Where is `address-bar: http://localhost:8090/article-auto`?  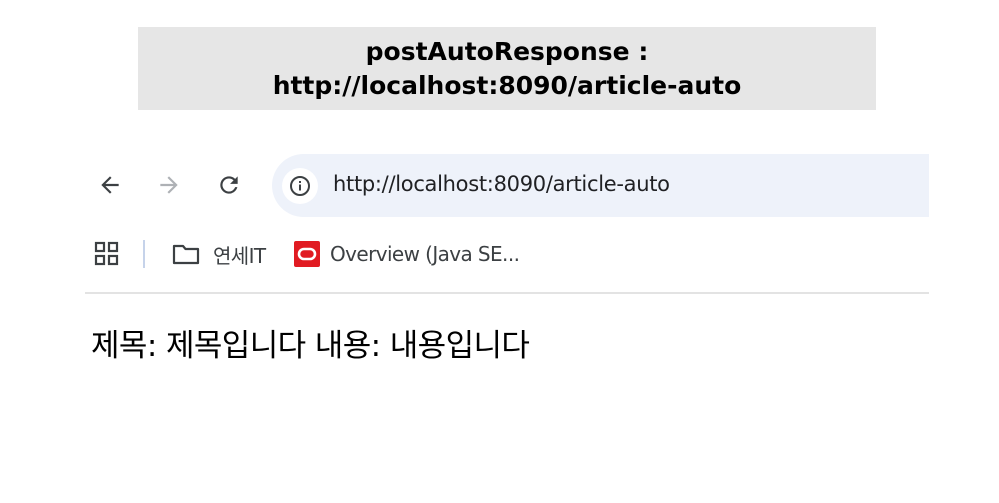
address-bar: http://localhost:8090/article-auto is located at coordinates (600, 185).